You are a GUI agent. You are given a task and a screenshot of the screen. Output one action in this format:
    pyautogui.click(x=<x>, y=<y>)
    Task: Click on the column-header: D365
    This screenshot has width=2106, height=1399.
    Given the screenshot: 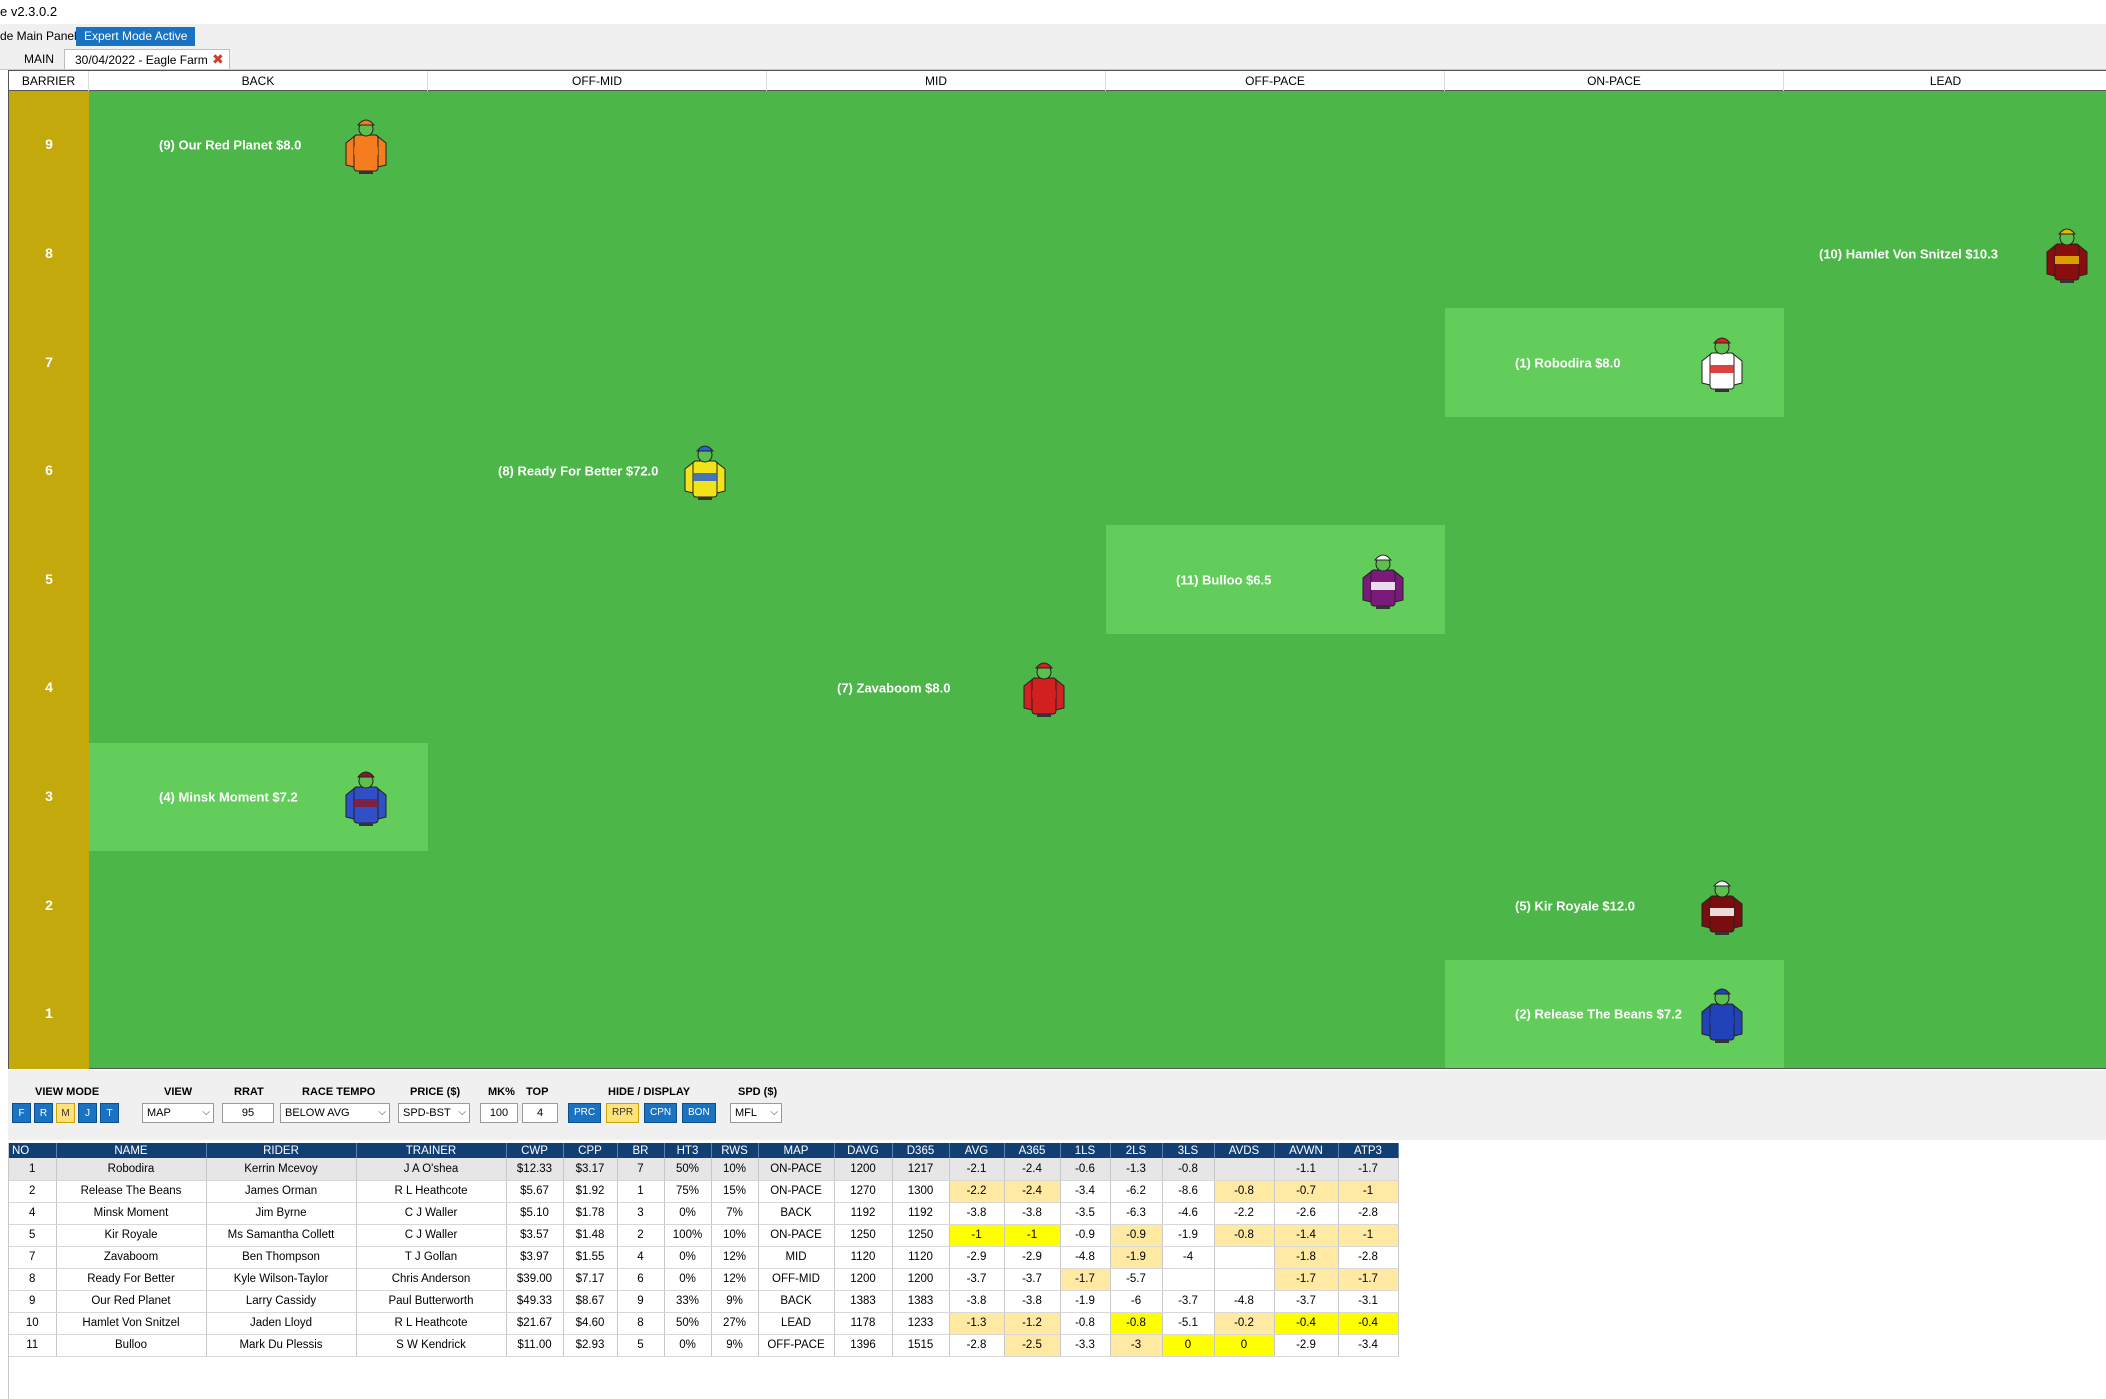 What is the action you would take?
    pyautogui.click(x=921, y=1150)
    